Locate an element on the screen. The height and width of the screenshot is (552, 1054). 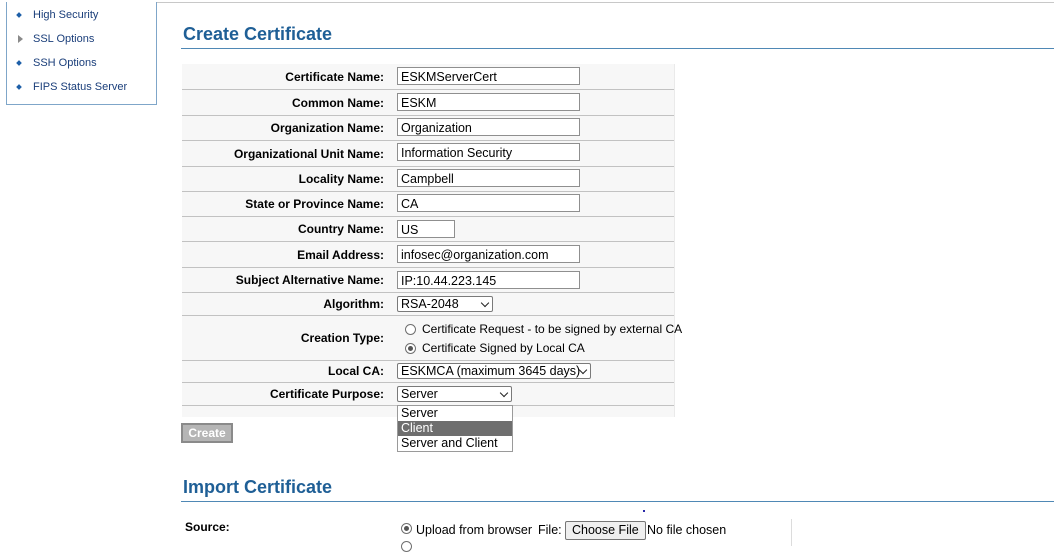
algorithm-select: RSA-2048 is located at coordinates (445, 304).